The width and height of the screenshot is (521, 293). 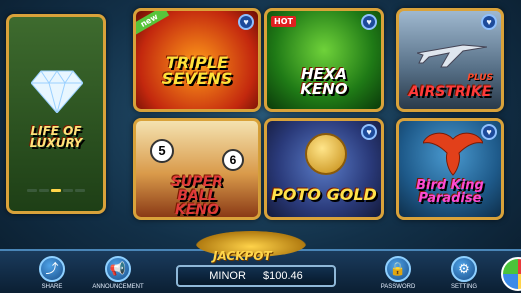 I want to click on game-tile-hexa-keno: HOT ♥ HEXA KENO, so click(x=324, y=60).